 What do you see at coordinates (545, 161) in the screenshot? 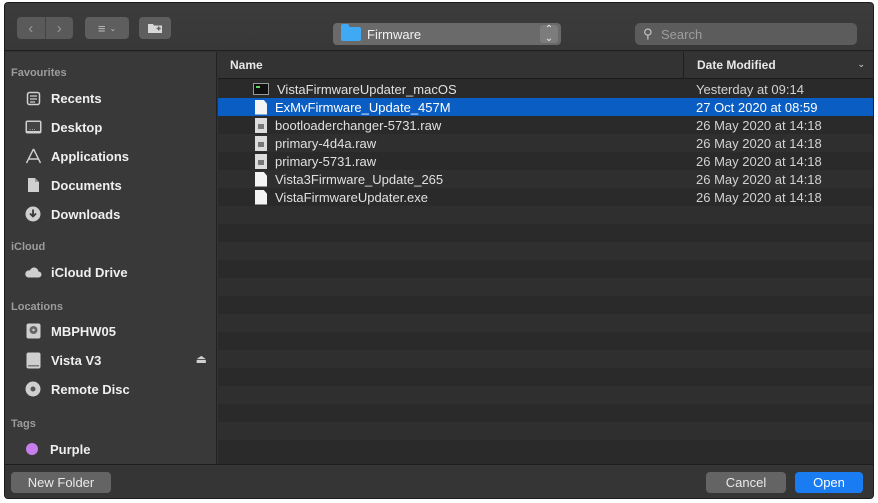
I see `file-row: primary-5731.raw 26 May 2020 at 14:18` at bounding box center [545, 161].